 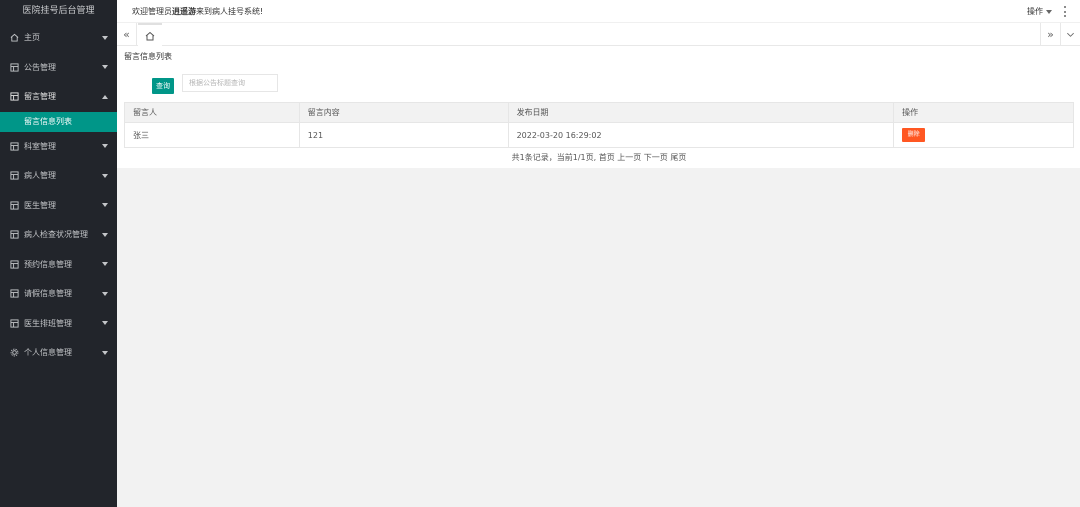 I want to click on pagination-summary: 共1条记录，当前1/1页,, so click(x=554, y=157).